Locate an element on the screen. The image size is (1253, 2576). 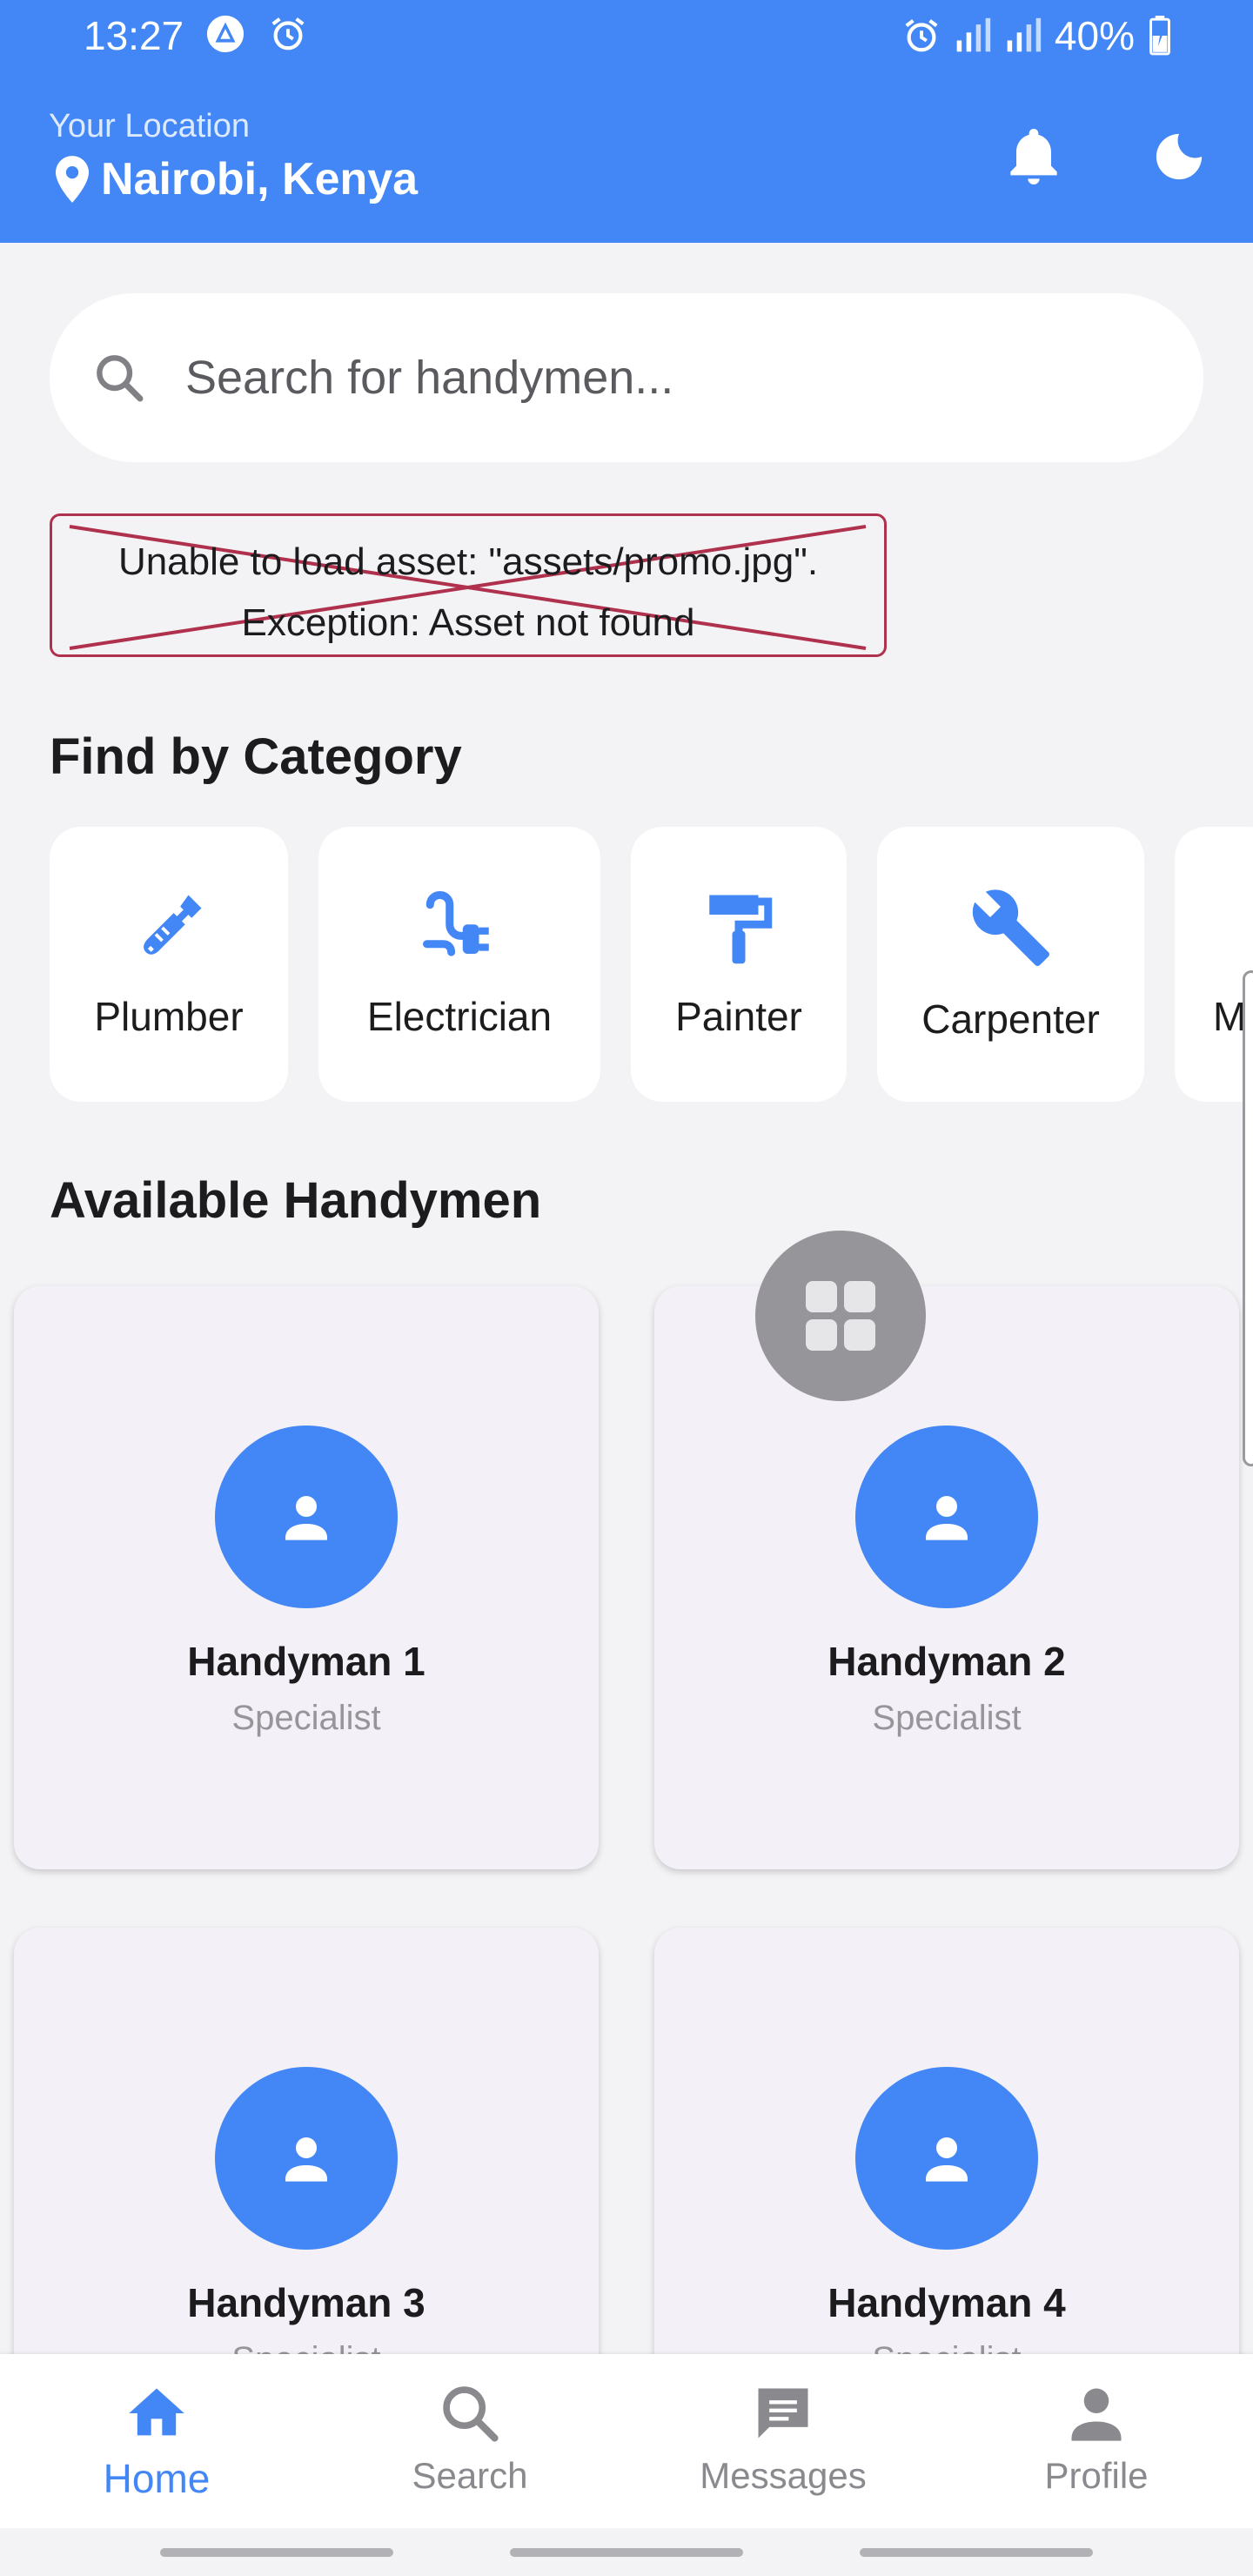
location-label: Your Location is located at coordinates (150, 126).